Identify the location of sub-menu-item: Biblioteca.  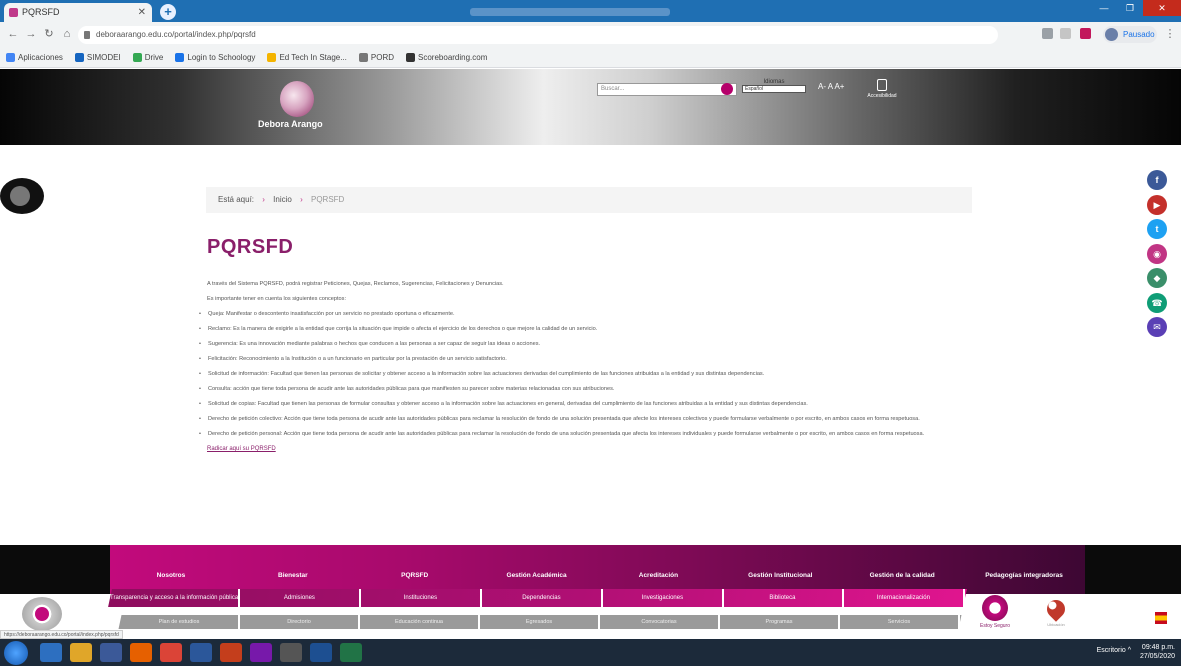
(784, 598).